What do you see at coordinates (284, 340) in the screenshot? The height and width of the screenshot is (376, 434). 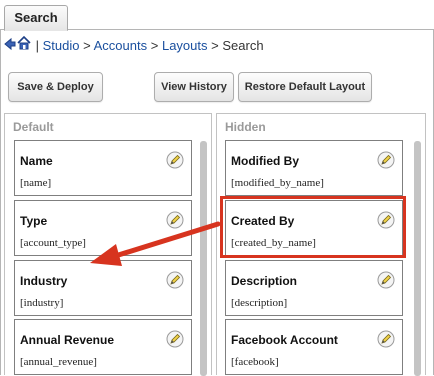 I see `field-label: Facebook Account` at bounding box center [284, 340].